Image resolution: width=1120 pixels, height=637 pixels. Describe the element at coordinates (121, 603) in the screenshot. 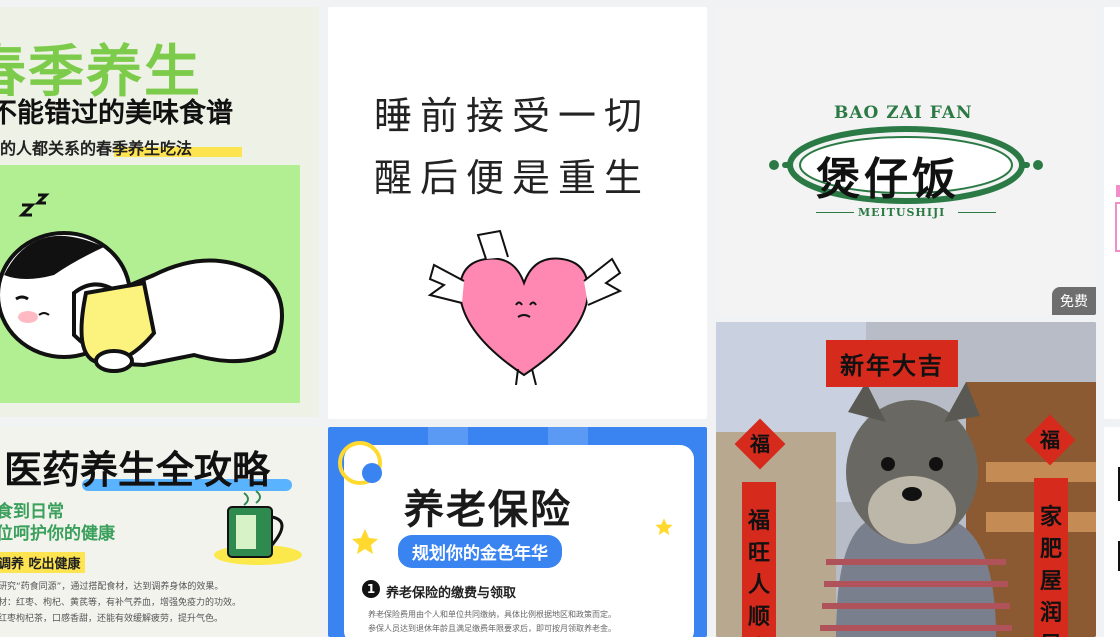

I see `paragraph-line: 材：红枣、枸杞、黄芪等，有补气养血，增强免疫力的功效。` at that location.